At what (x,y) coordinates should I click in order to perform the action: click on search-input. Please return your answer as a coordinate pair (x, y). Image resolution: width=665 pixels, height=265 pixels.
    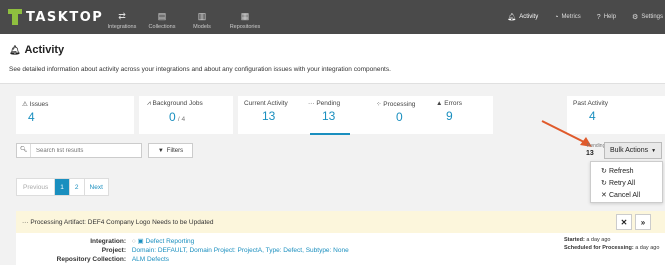
    Looking at the image, I should click on (81, 150).